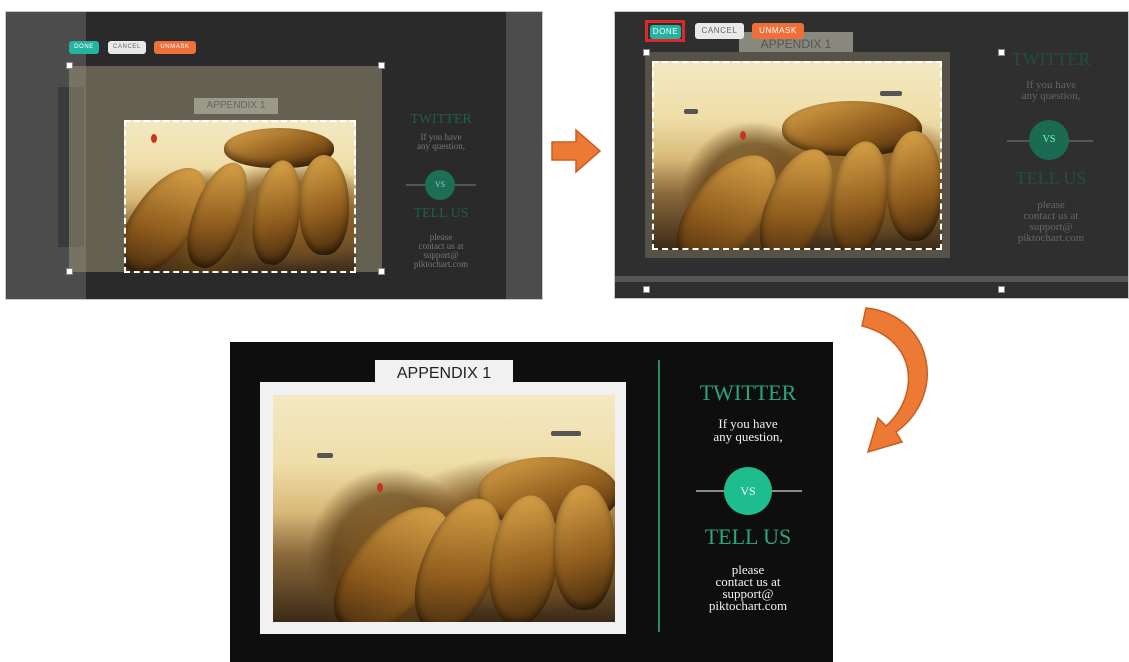 The height and width of the screenshot is (662, 1129). Describe the element at coordinates (871, 279) in the screenshot. I see `divider-bar` at that location.